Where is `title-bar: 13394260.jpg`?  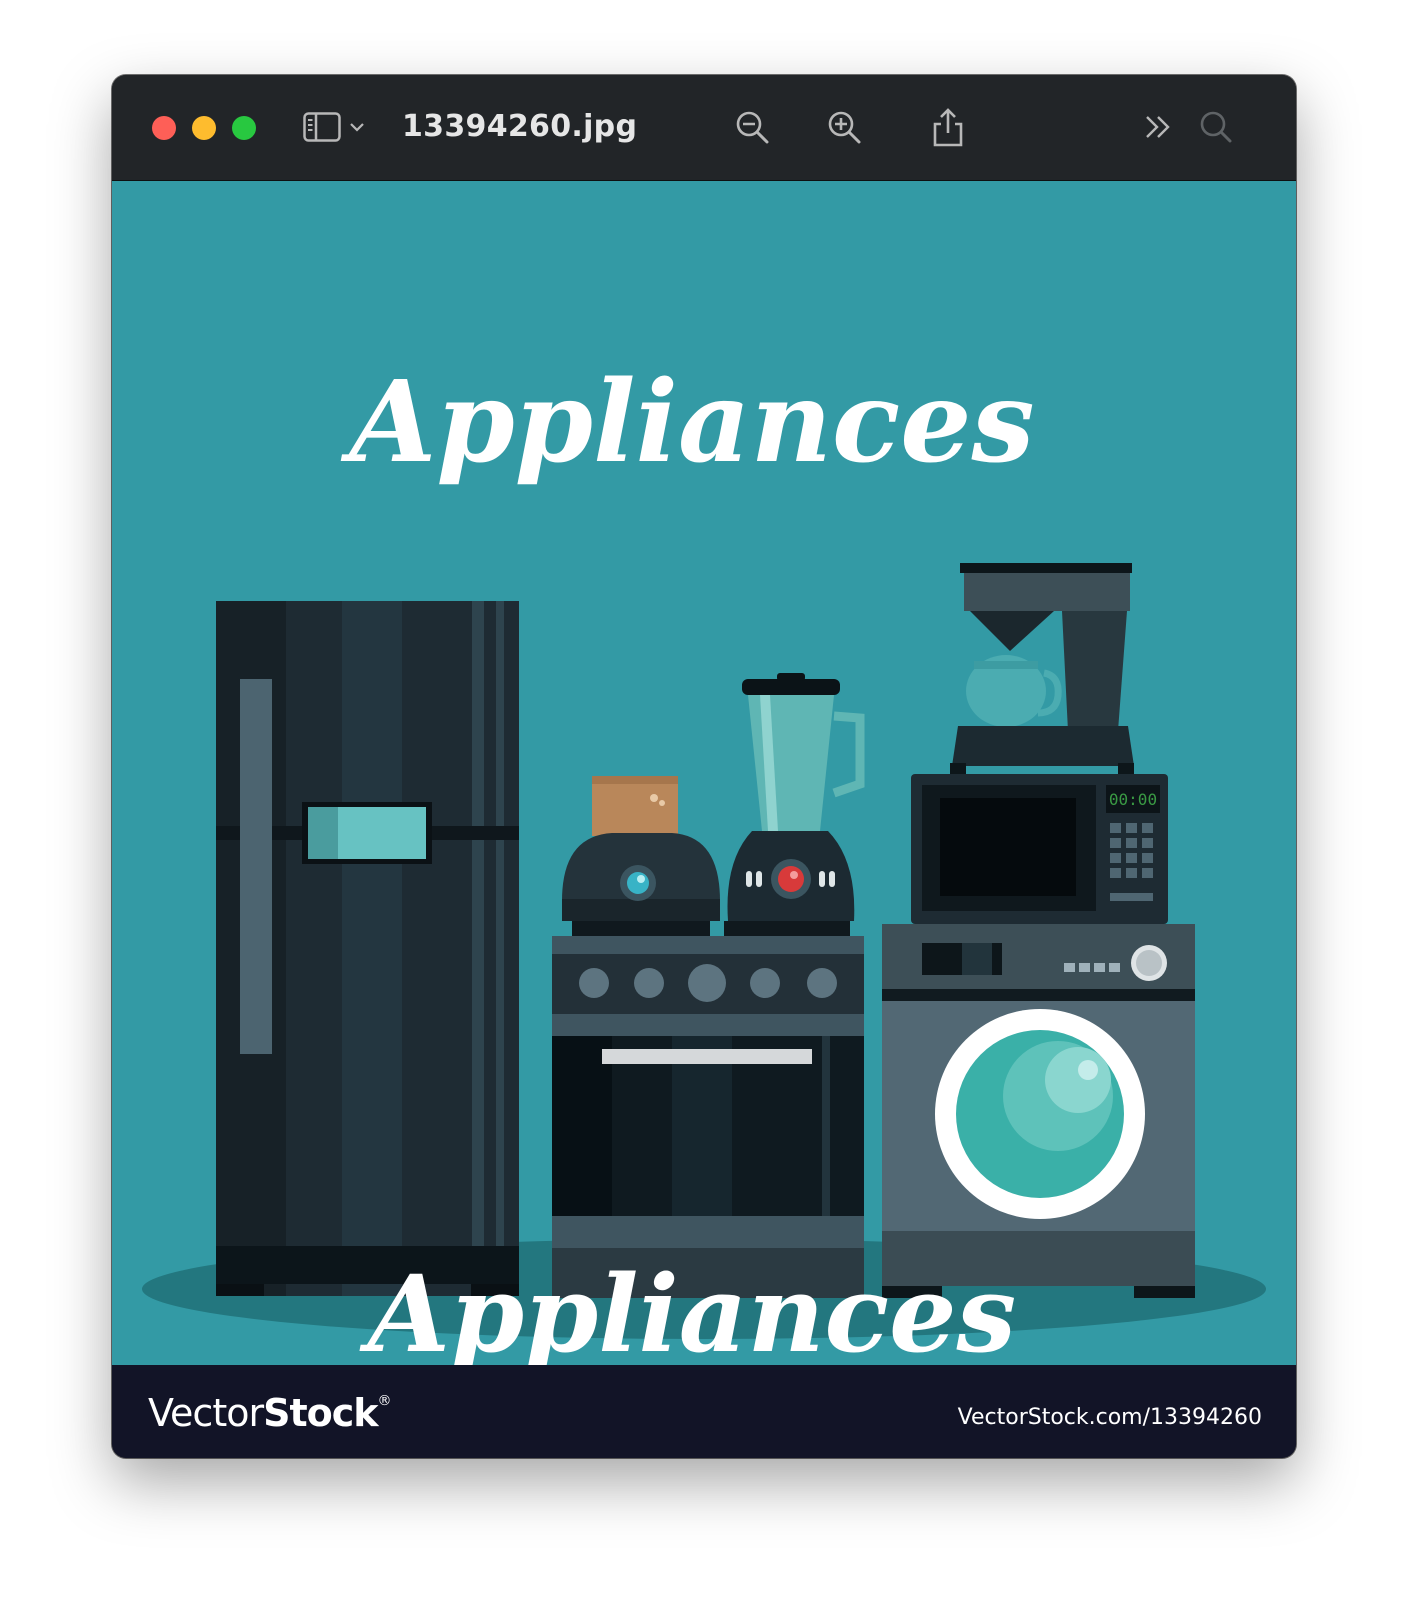
title-bar: 13394260.jpg is located at coordinates (704, 128).